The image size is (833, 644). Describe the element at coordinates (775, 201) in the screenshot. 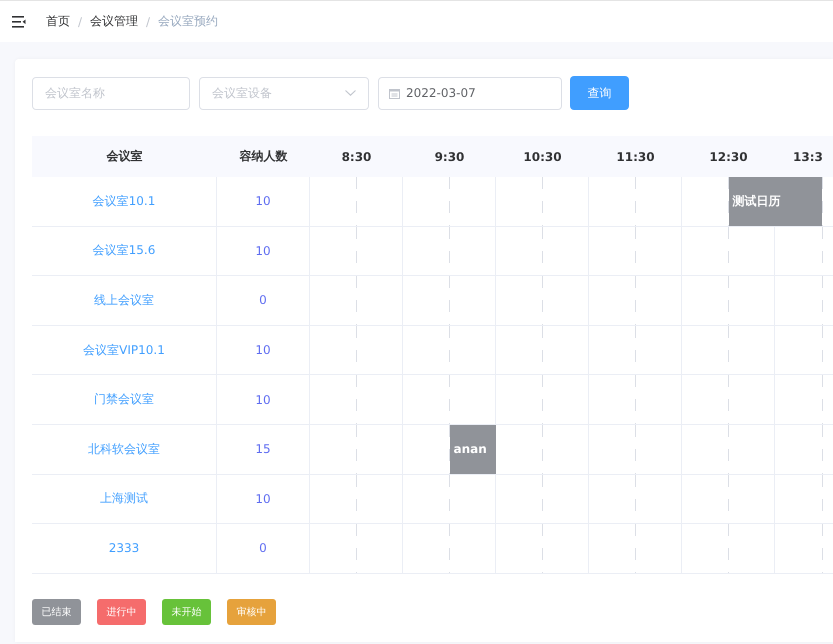

I see `booking-block: 测试日历` at that location.